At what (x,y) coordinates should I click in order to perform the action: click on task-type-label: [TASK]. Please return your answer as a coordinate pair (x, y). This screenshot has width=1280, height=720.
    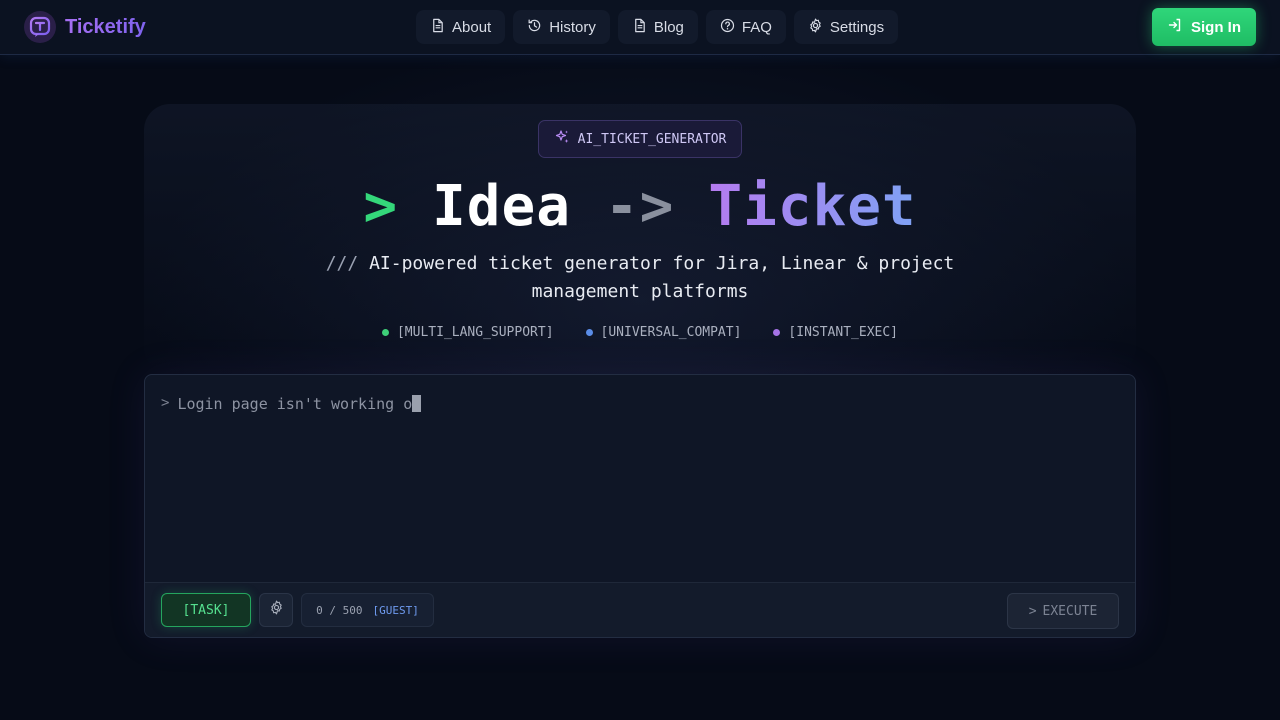
    Looking at the image, I should click on (206, 610).